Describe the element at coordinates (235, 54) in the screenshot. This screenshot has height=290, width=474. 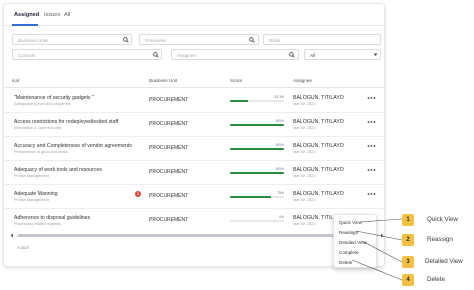
I see `assignee-search: Assignee` at that location.